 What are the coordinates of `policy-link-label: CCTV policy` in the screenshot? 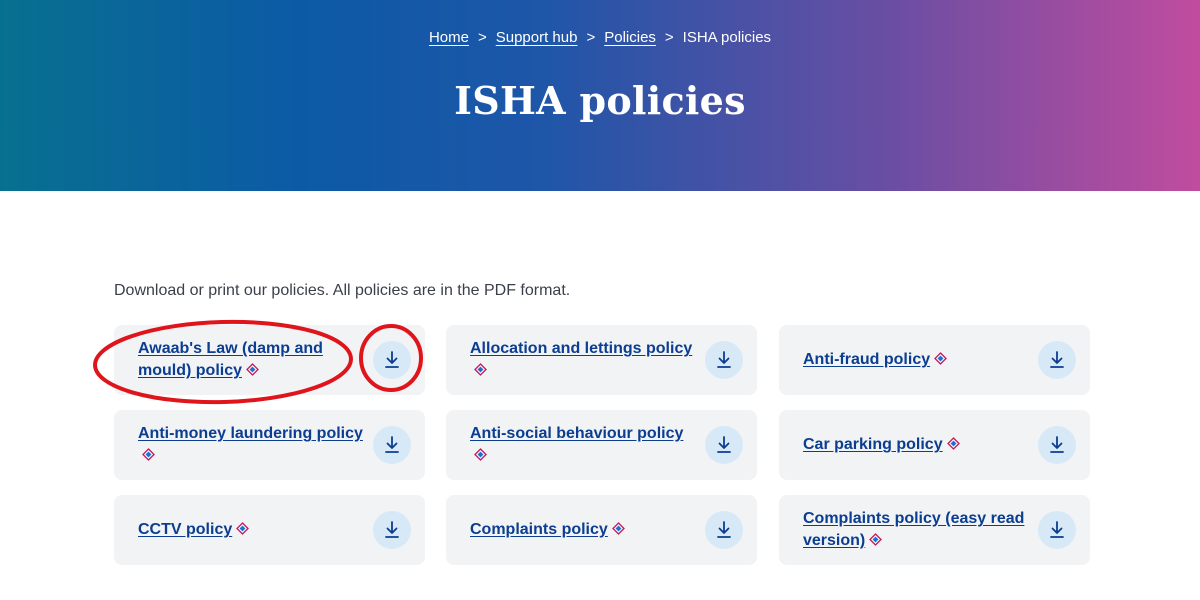 It's located at (185, 529).